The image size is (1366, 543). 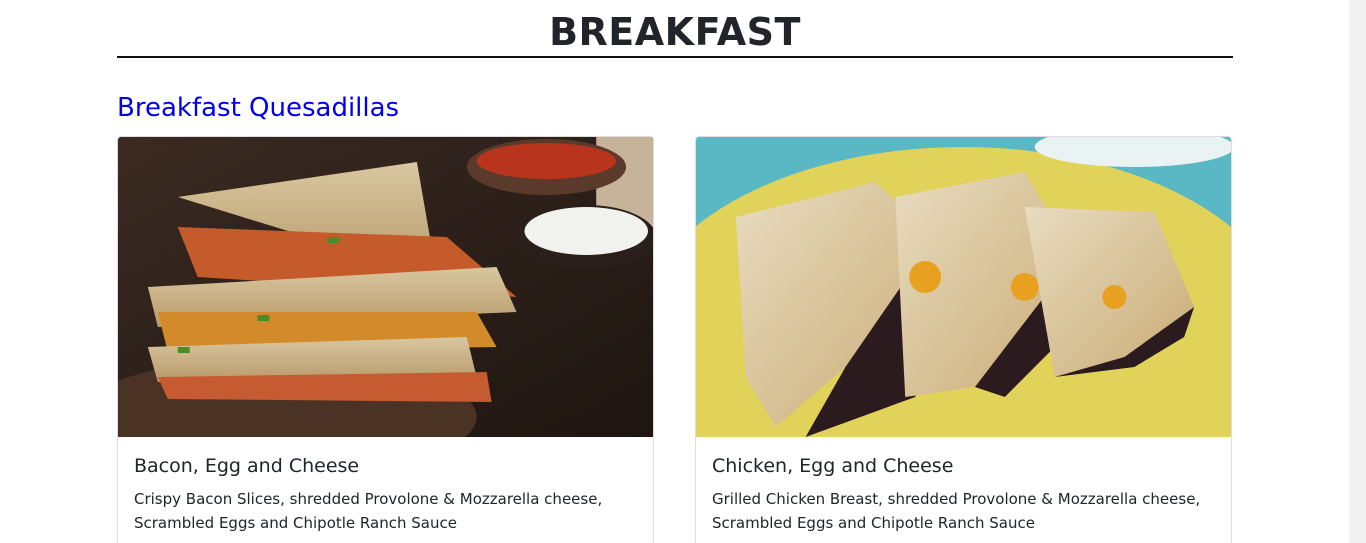 What do you see at coordinates (258, 108) in the screenshot?
I see `category-title-link: Breakfast Quesadillas` at bounding box center [258, 108].